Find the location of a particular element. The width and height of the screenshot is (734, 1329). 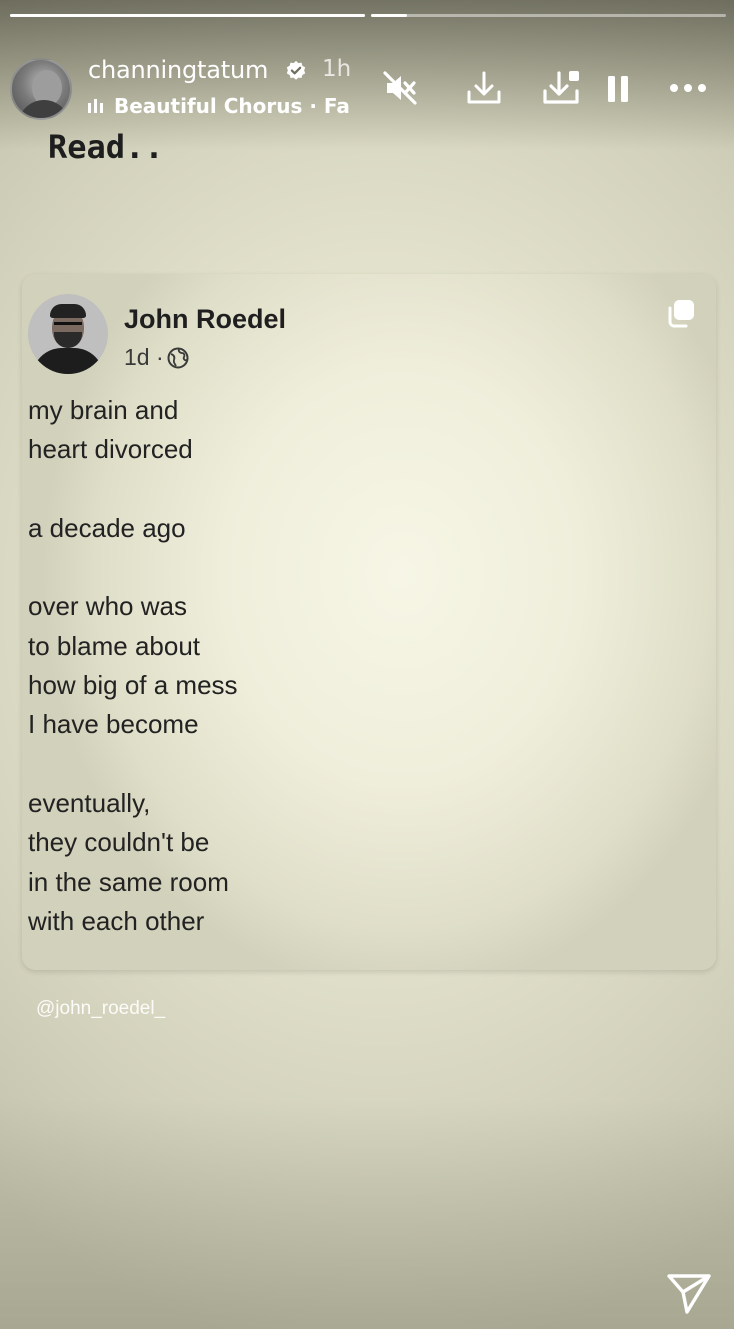

pause-button is located at coordinates (618, 88).